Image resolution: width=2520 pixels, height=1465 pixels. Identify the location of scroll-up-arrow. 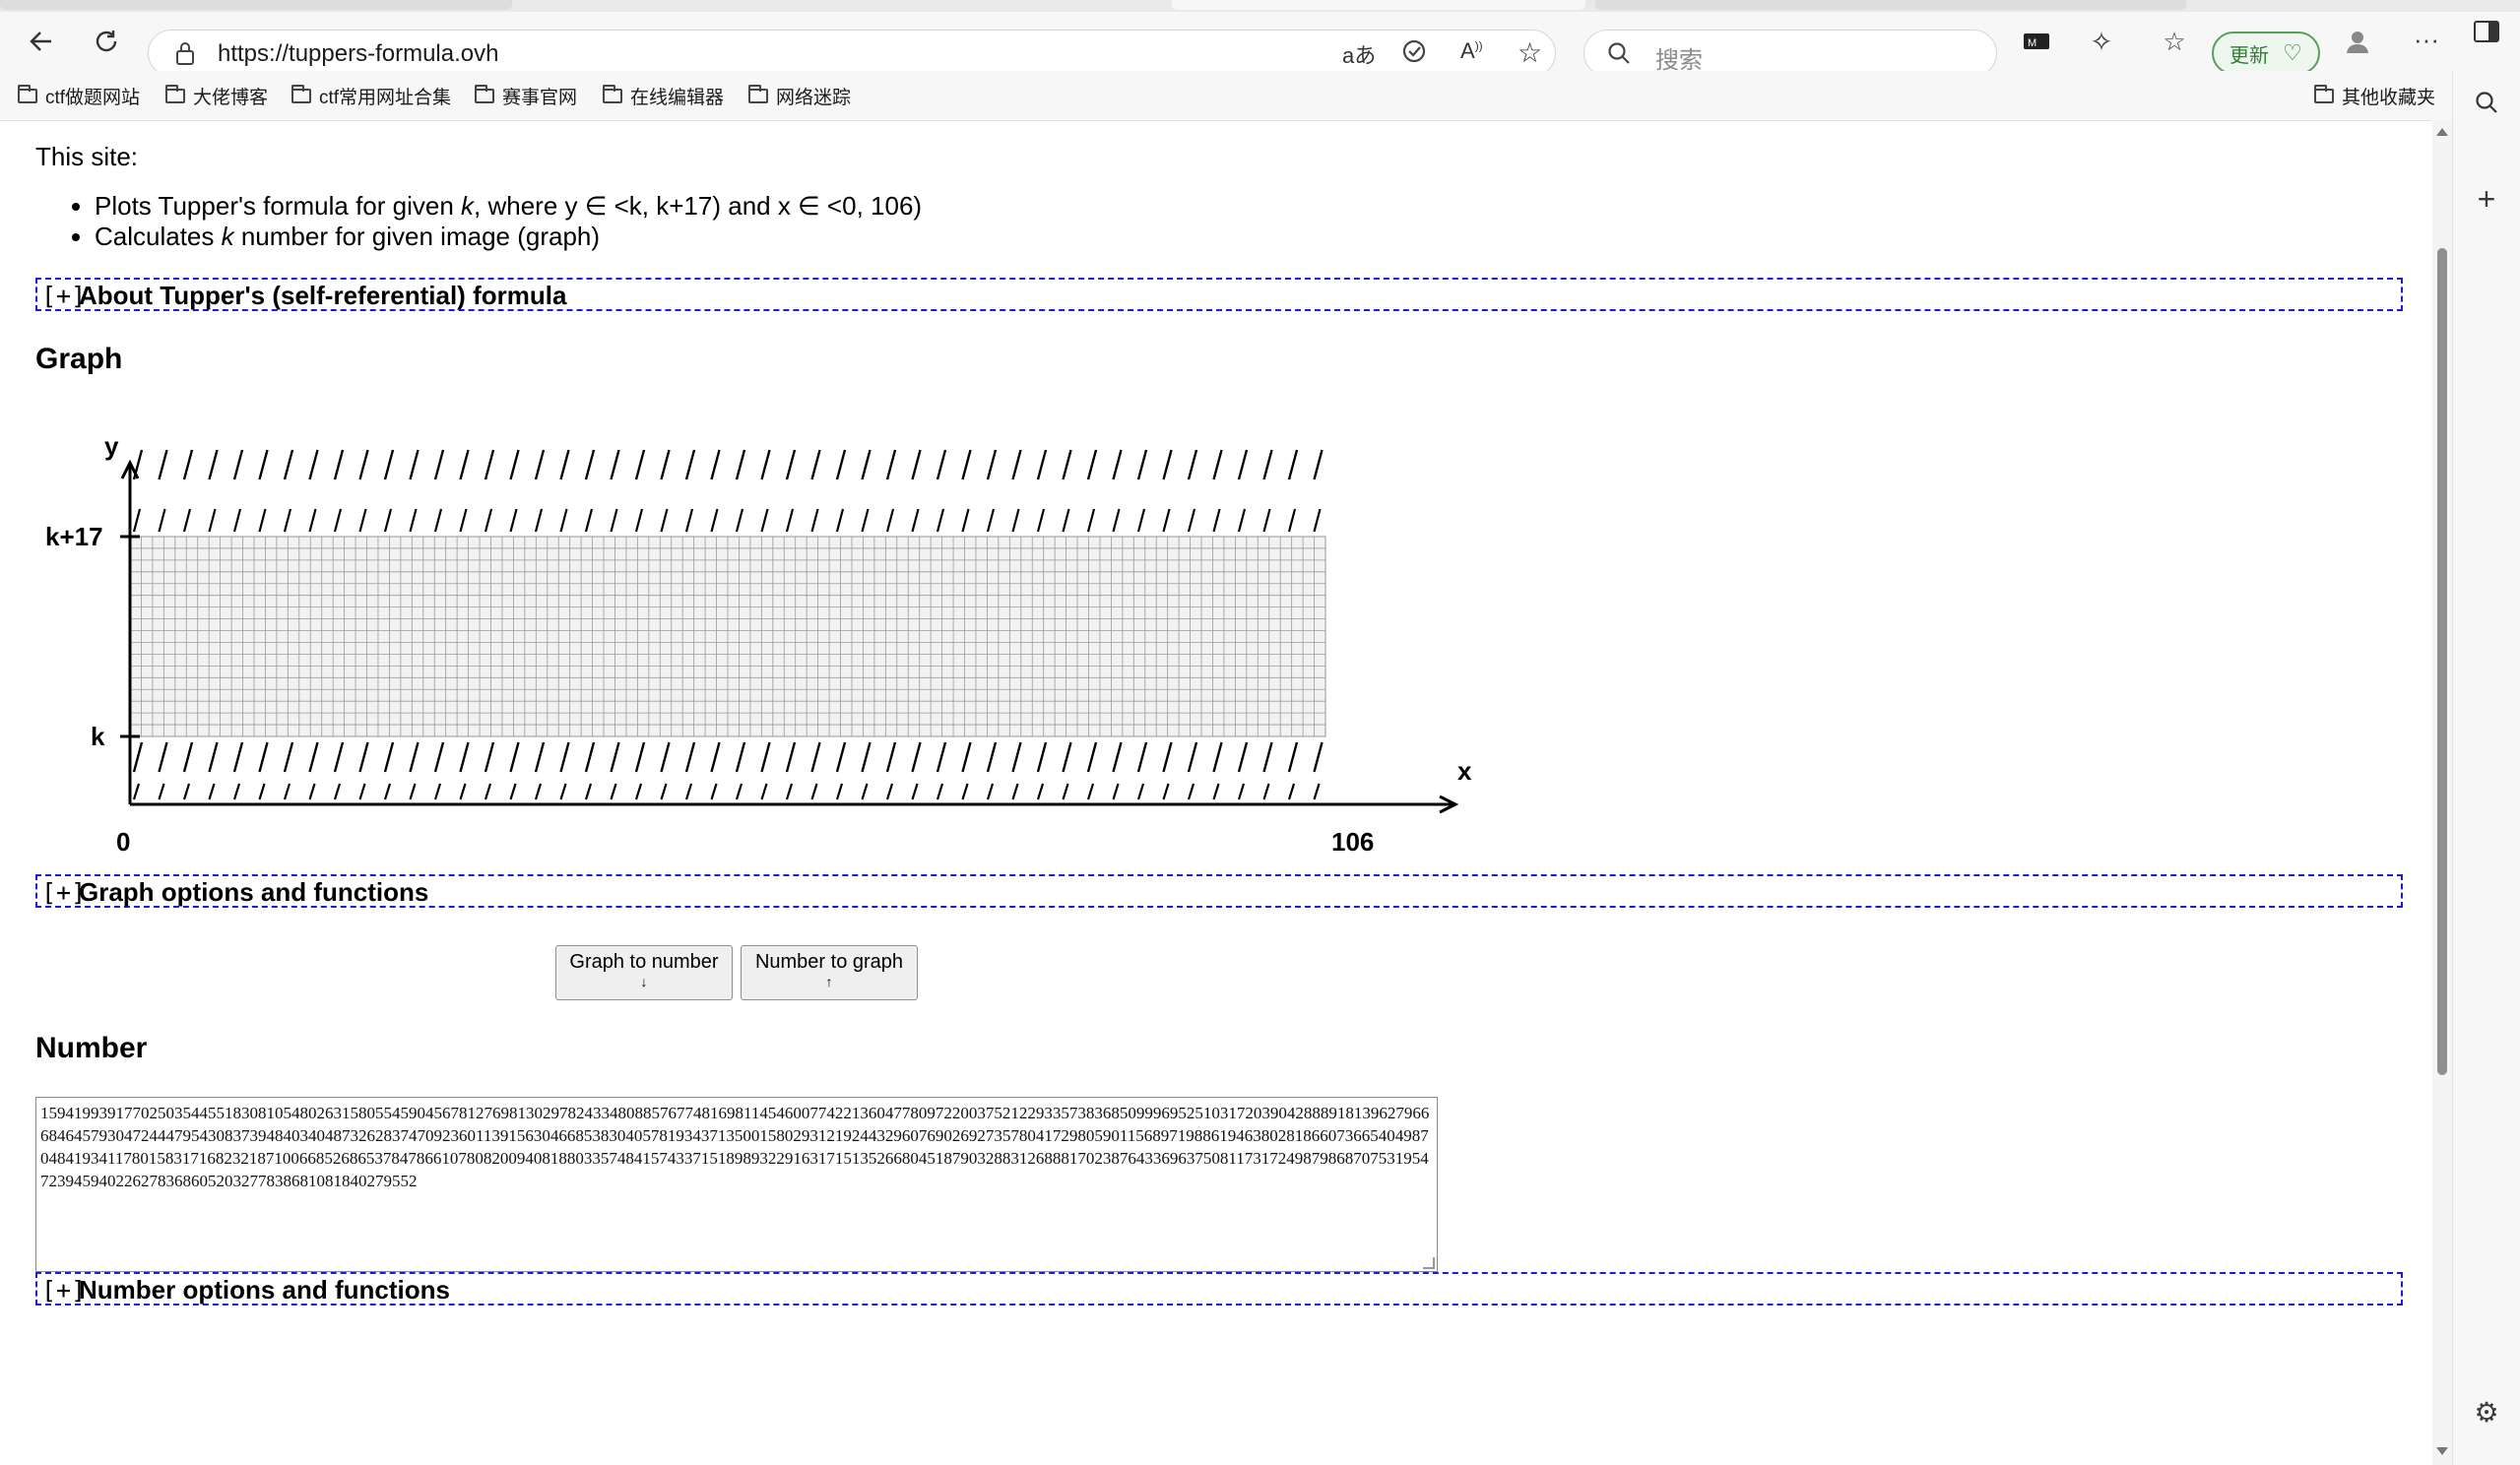
(2442, 132).